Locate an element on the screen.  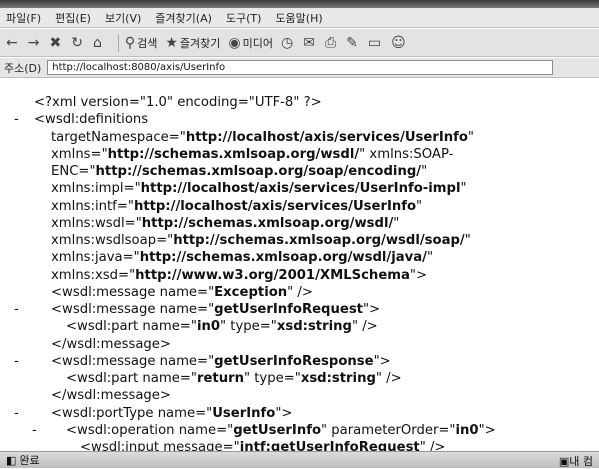
xml-value: intf:getUserInfoRequest is located at coordinates (329, 445).